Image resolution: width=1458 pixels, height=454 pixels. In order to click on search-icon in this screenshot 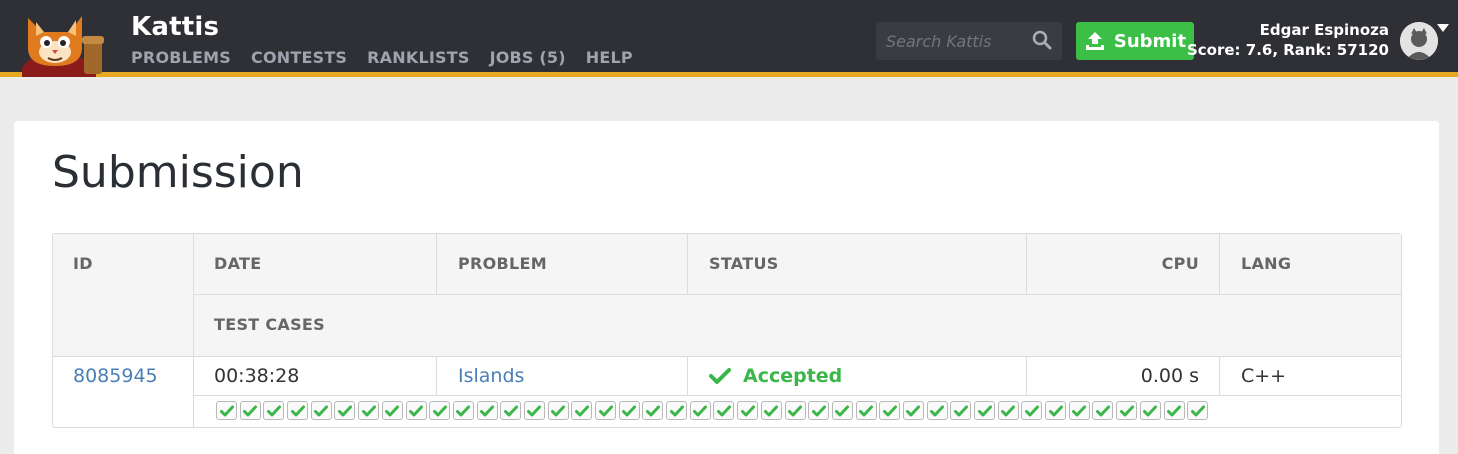, I will do `click(1042, 40)`.